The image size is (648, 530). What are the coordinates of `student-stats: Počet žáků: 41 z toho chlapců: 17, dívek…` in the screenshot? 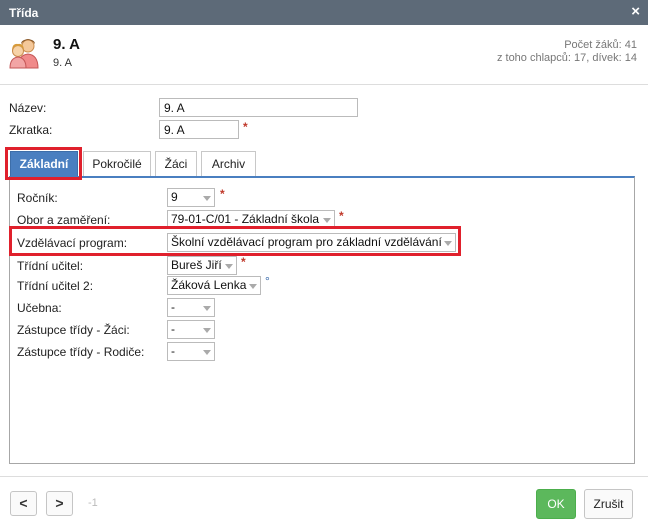 It's located at (567, 52).